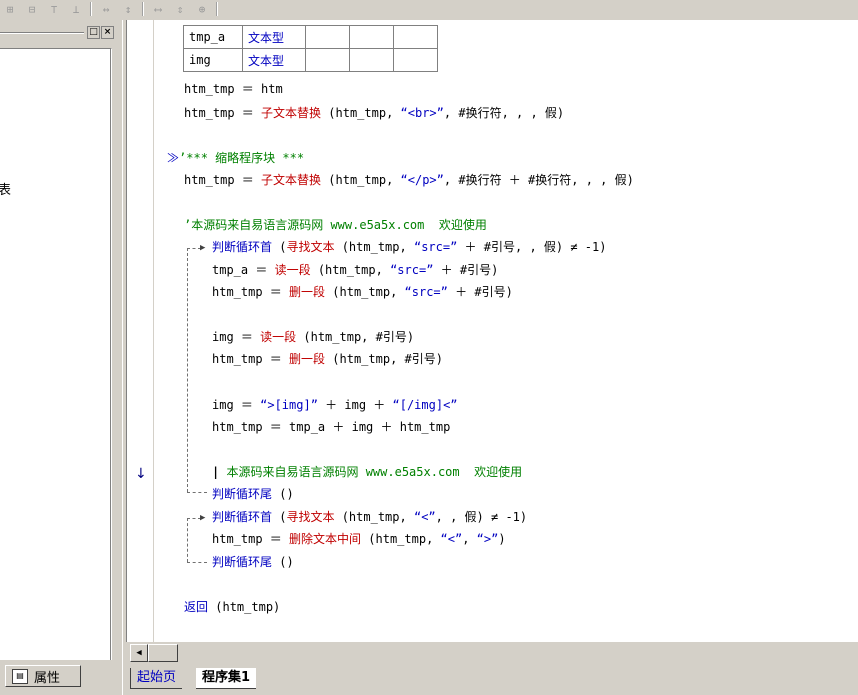 Image resolution: width=858 pixels, height=695 pixels. Describe the element at coordinates (106, 10) in the screenshot. I see `space-horizontal-icon: ↔` at that location.